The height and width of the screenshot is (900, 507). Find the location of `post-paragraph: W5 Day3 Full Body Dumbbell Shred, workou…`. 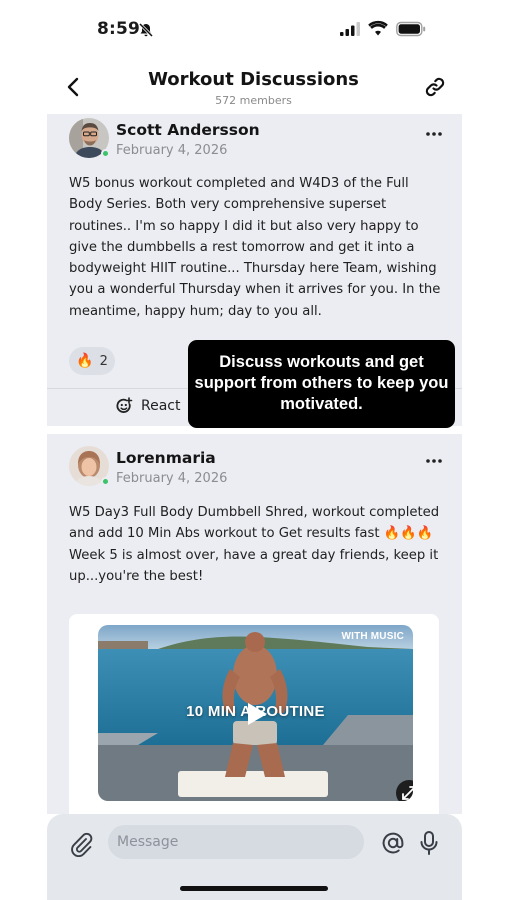

post-paragraph: W5 Day3 Full Body Dumbbell Shred, workou… is located at coordinates (254, 523).